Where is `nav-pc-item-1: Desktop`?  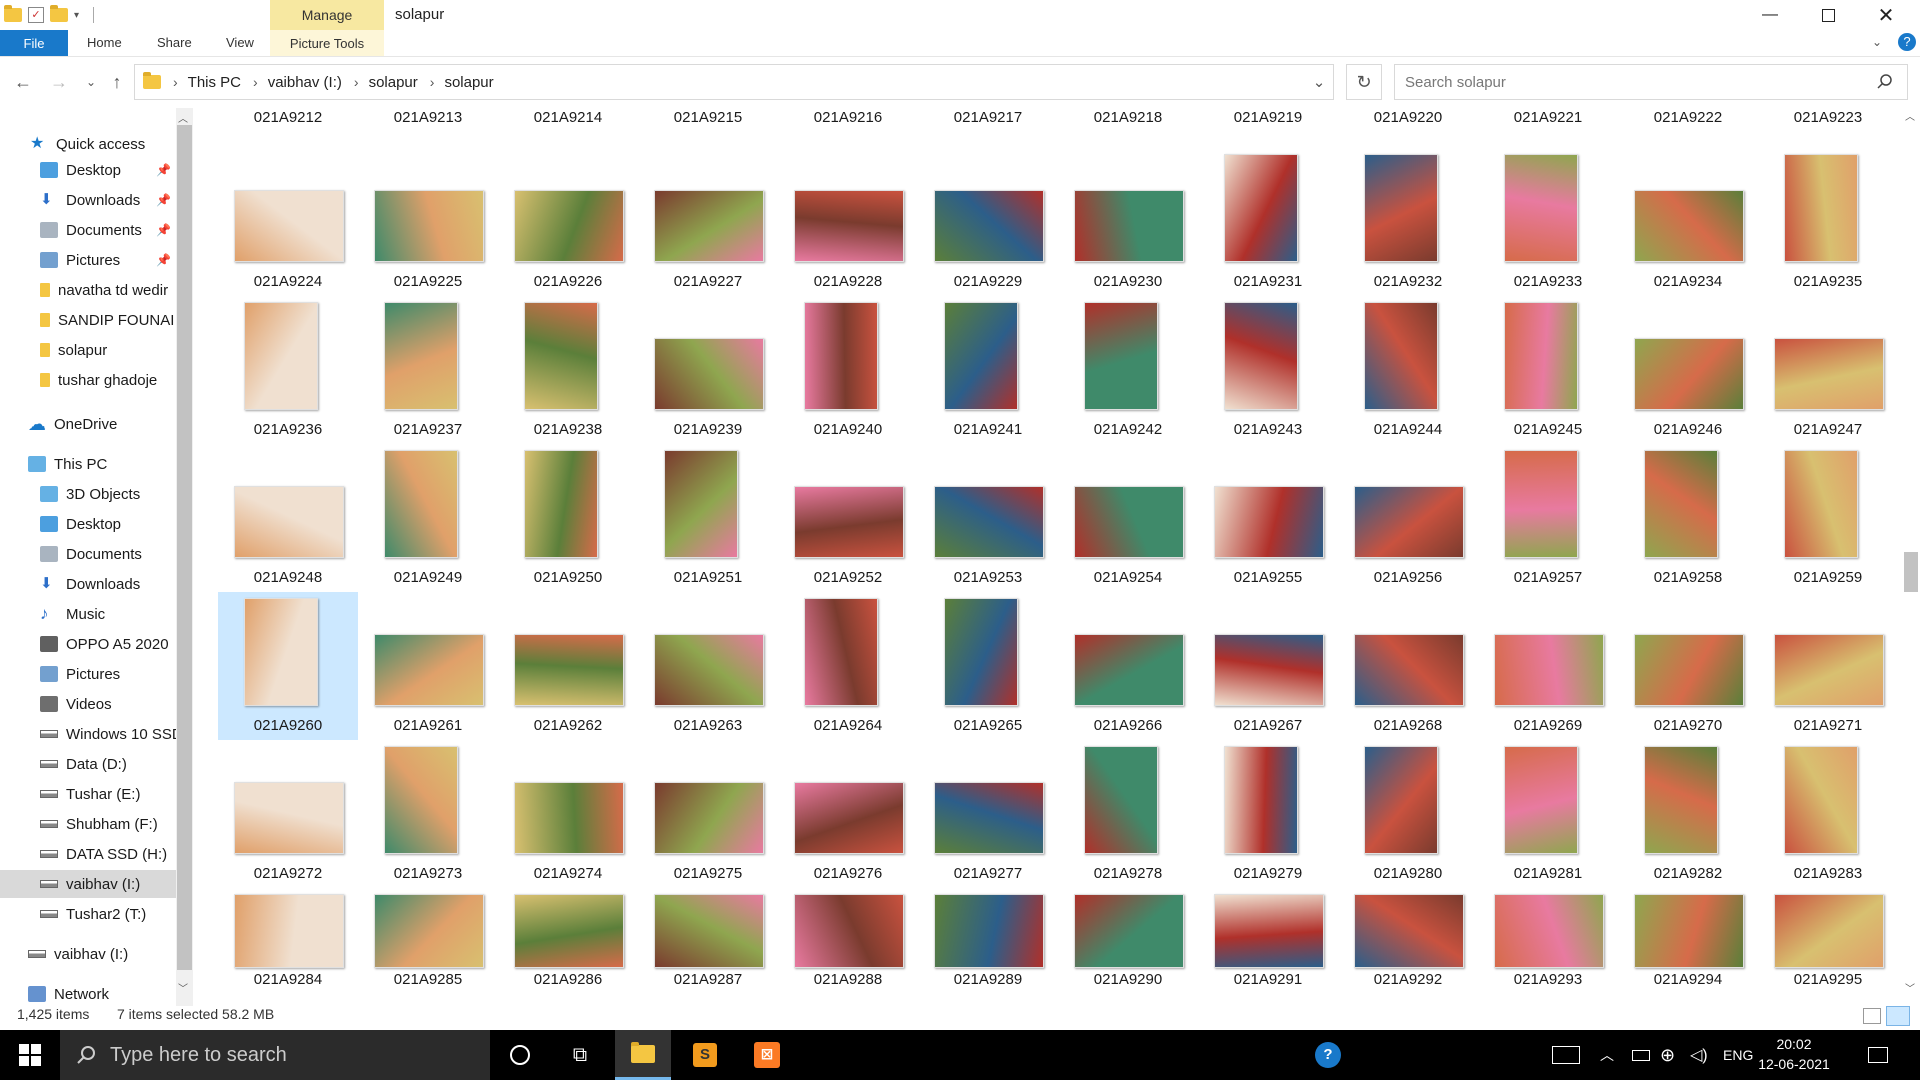 nav-pc-item-1: Desktop is located at coordinates (88, 524).